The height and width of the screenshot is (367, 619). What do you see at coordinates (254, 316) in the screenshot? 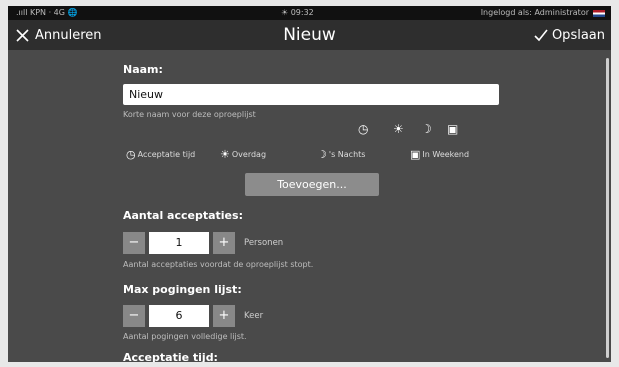
I see `max-unit: Keer` at bounding box center [254, 316].